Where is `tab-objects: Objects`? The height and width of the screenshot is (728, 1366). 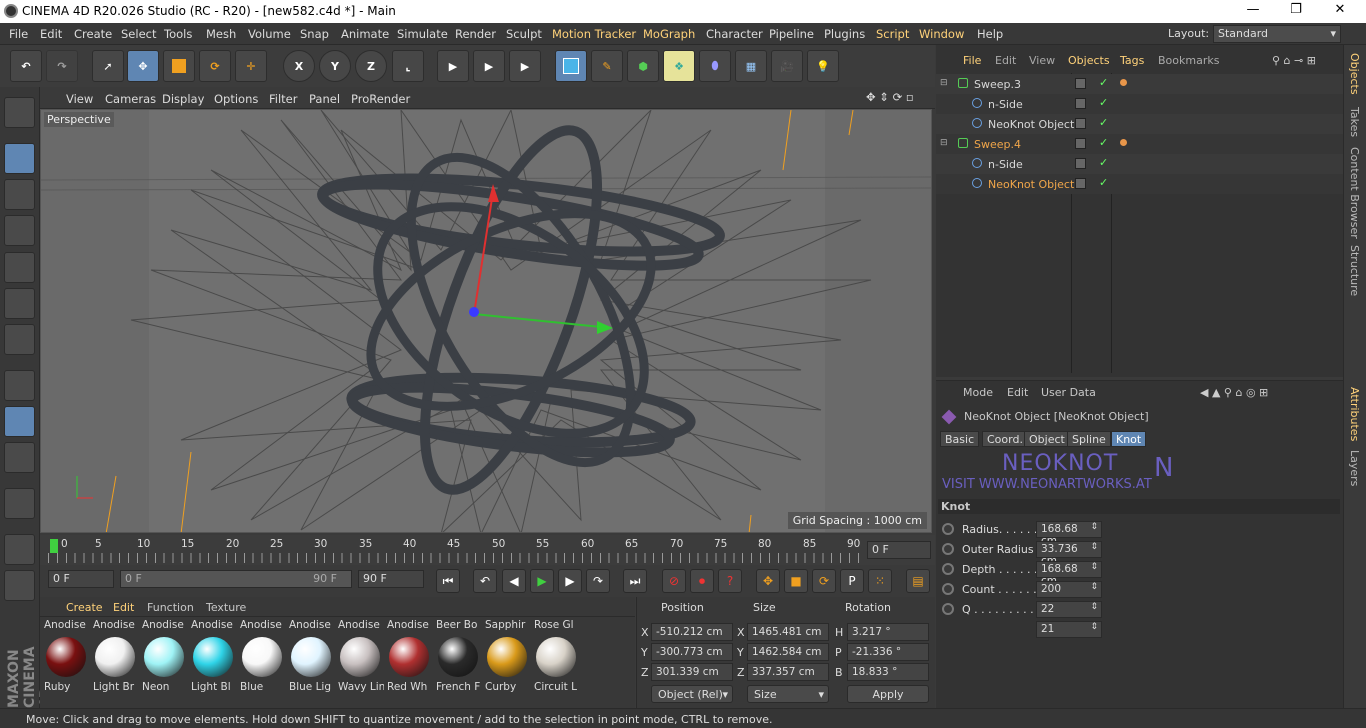 tab-objects: Objects is located at coordinates (1354, 74).